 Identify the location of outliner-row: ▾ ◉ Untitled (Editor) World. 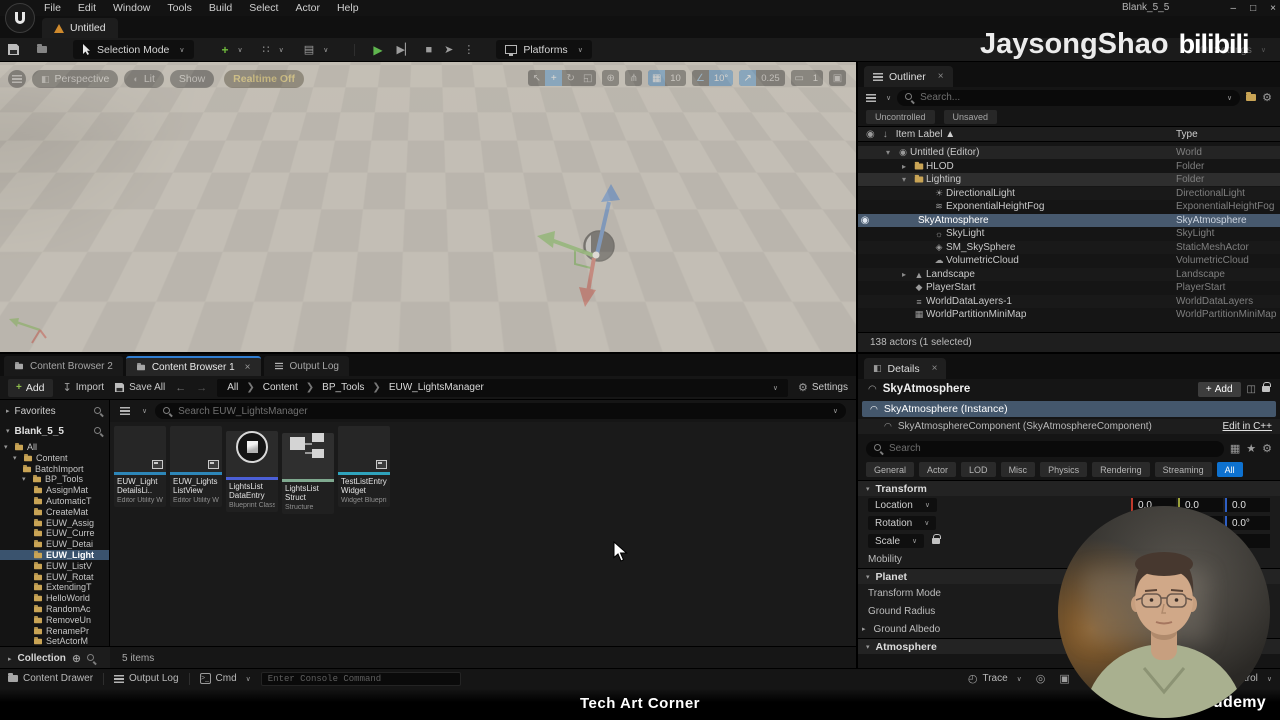
(1069, 152).